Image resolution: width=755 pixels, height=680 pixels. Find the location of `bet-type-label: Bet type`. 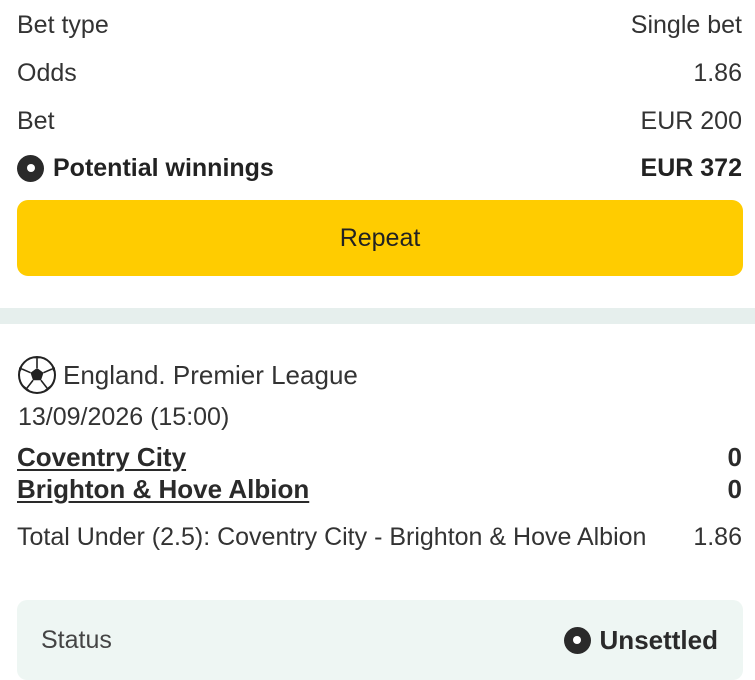

bet-type-label: Bet type is located at coordinates (63, 25).